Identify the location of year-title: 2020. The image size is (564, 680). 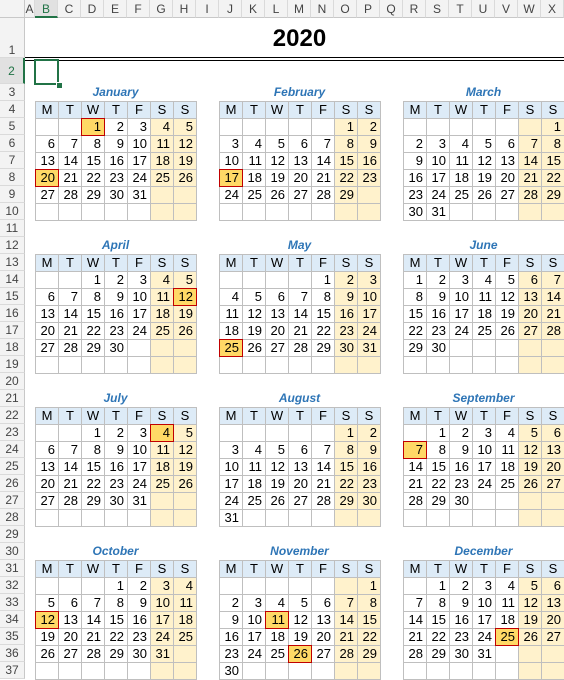
(299, 38).